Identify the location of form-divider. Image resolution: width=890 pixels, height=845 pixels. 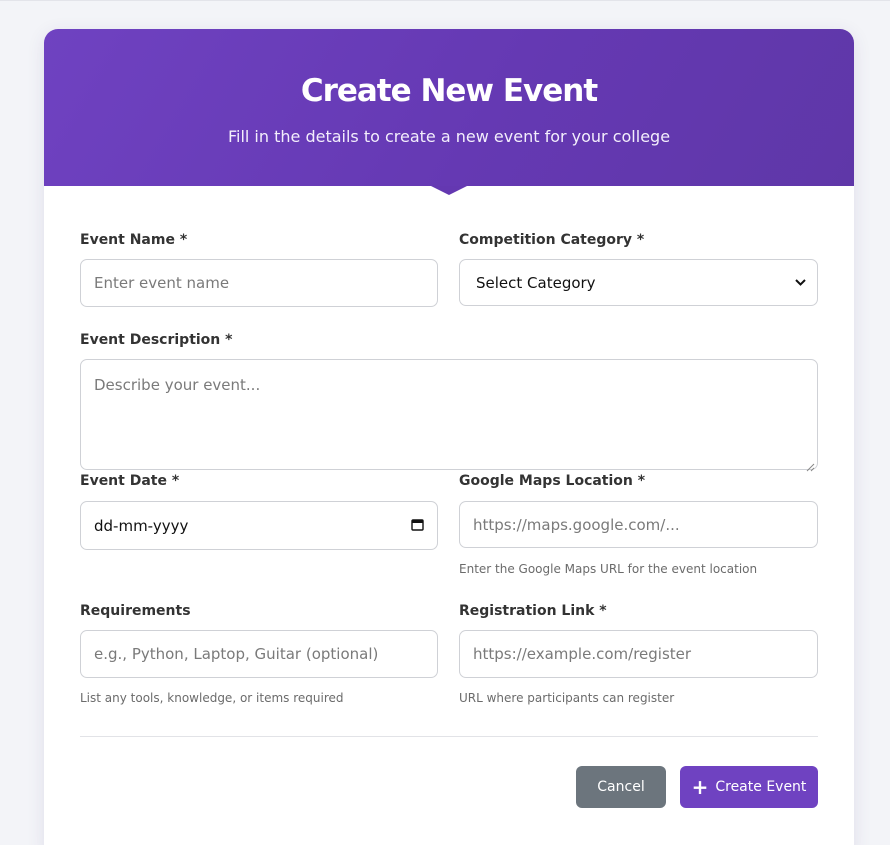
(449, 736).